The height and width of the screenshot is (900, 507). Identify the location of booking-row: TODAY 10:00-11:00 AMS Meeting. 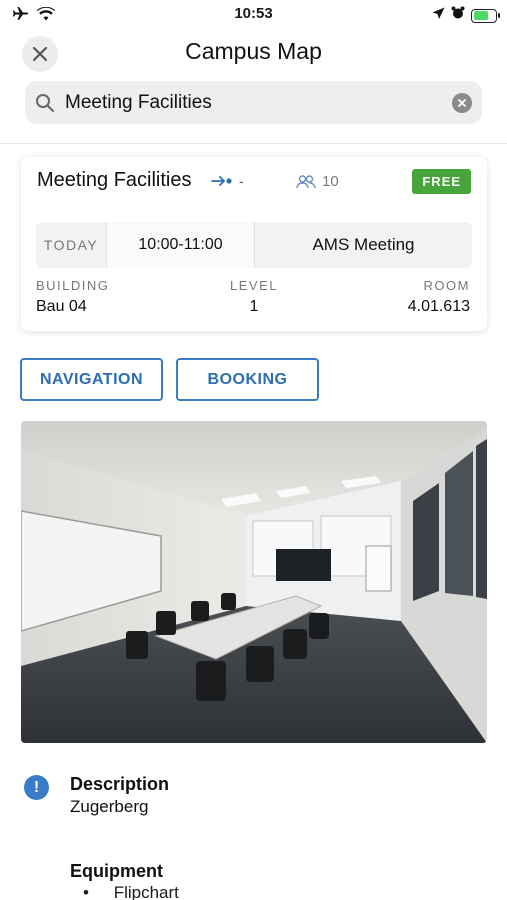
(254, 245).